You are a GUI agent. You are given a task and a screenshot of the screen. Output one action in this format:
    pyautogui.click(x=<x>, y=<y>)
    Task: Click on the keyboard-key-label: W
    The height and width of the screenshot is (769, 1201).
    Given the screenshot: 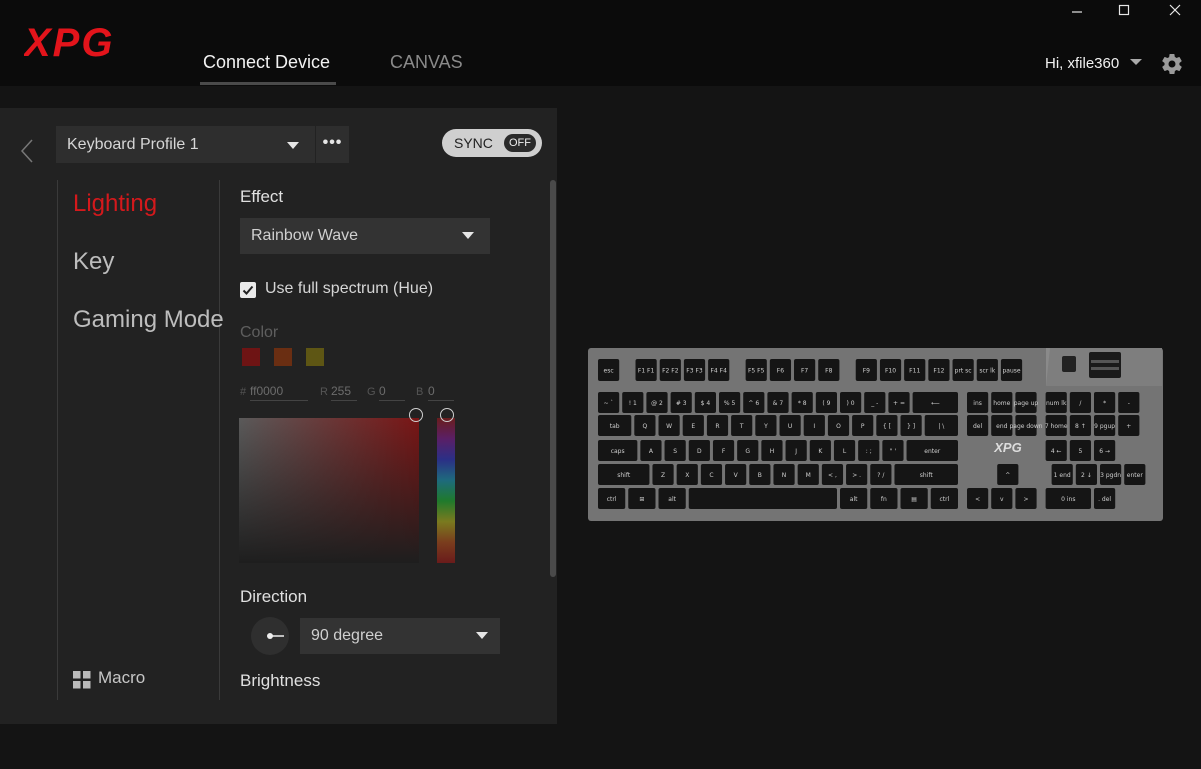 What is the action you would take?
    pyautogui.click(x=669, y=426)
    